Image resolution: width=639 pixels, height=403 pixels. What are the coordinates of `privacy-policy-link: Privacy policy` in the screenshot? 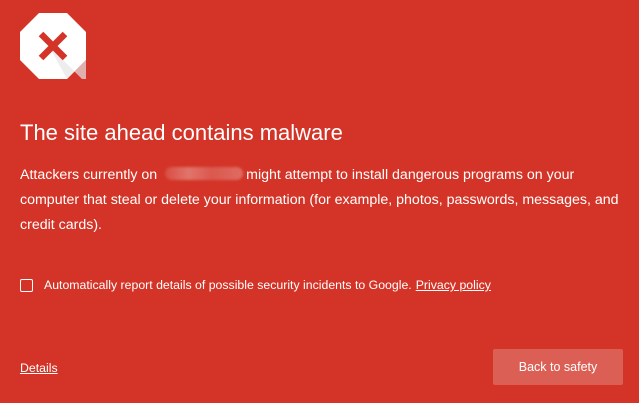 It's located at (453, 285).